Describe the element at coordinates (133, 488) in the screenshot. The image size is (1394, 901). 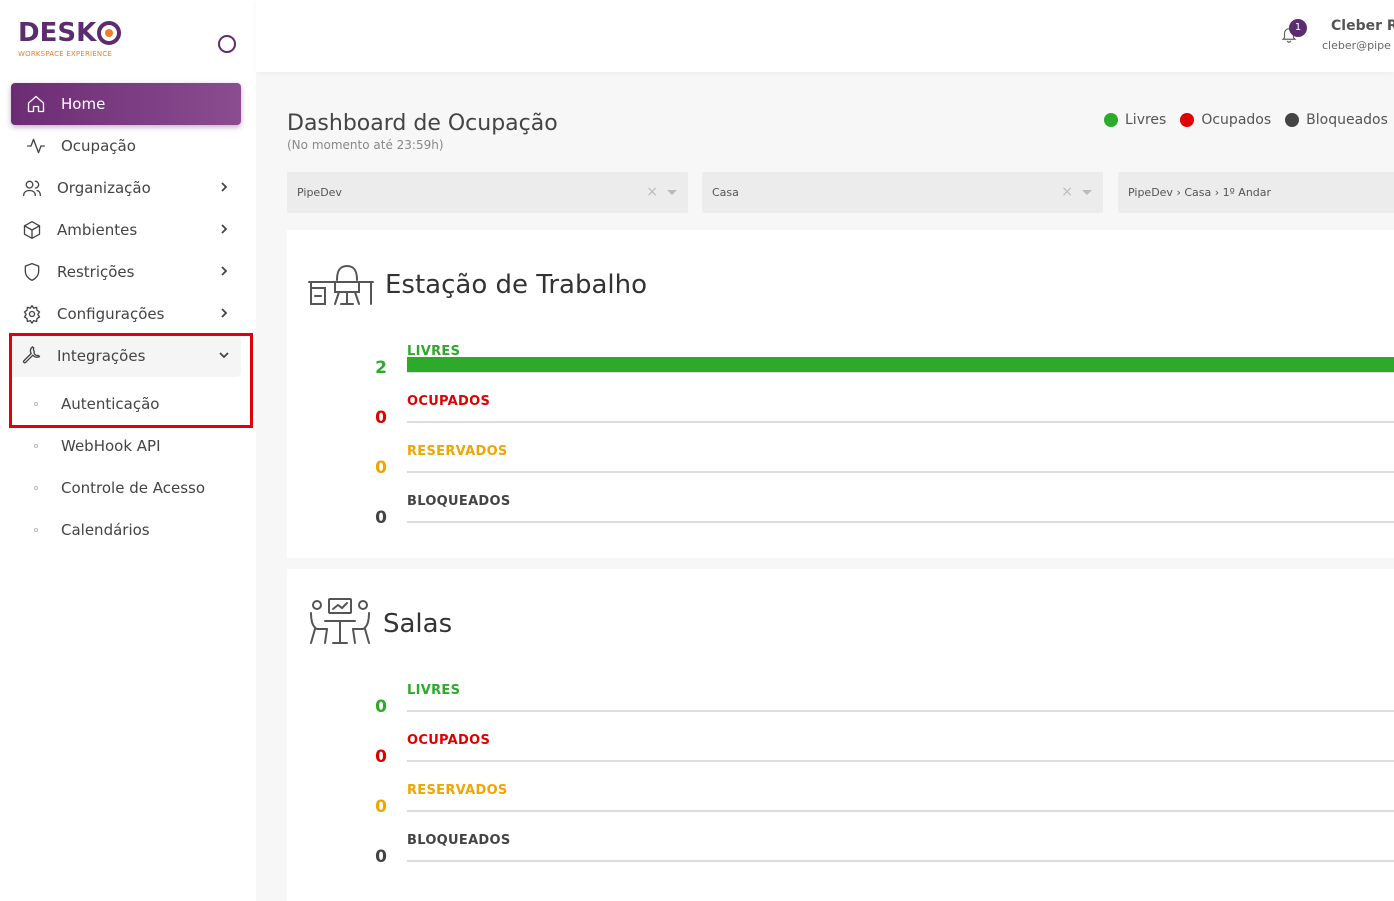
I see `sidebar-subitem-label: Controle de Acesso` at that location.